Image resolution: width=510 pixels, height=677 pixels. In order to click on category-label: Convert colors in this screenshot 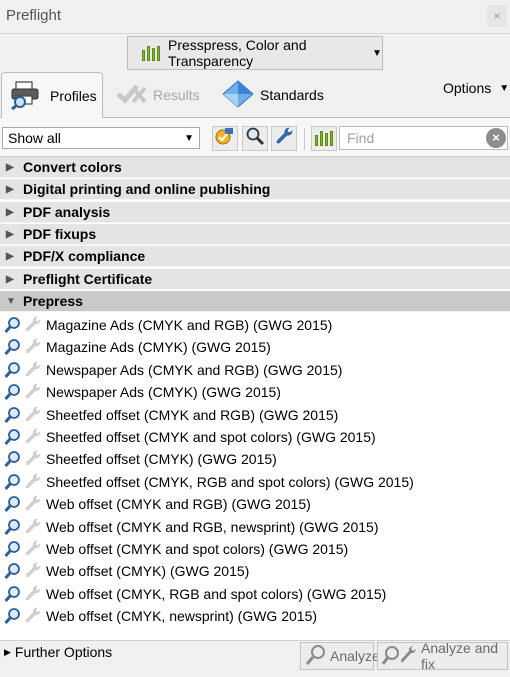, I will do `click(72, 167)`.